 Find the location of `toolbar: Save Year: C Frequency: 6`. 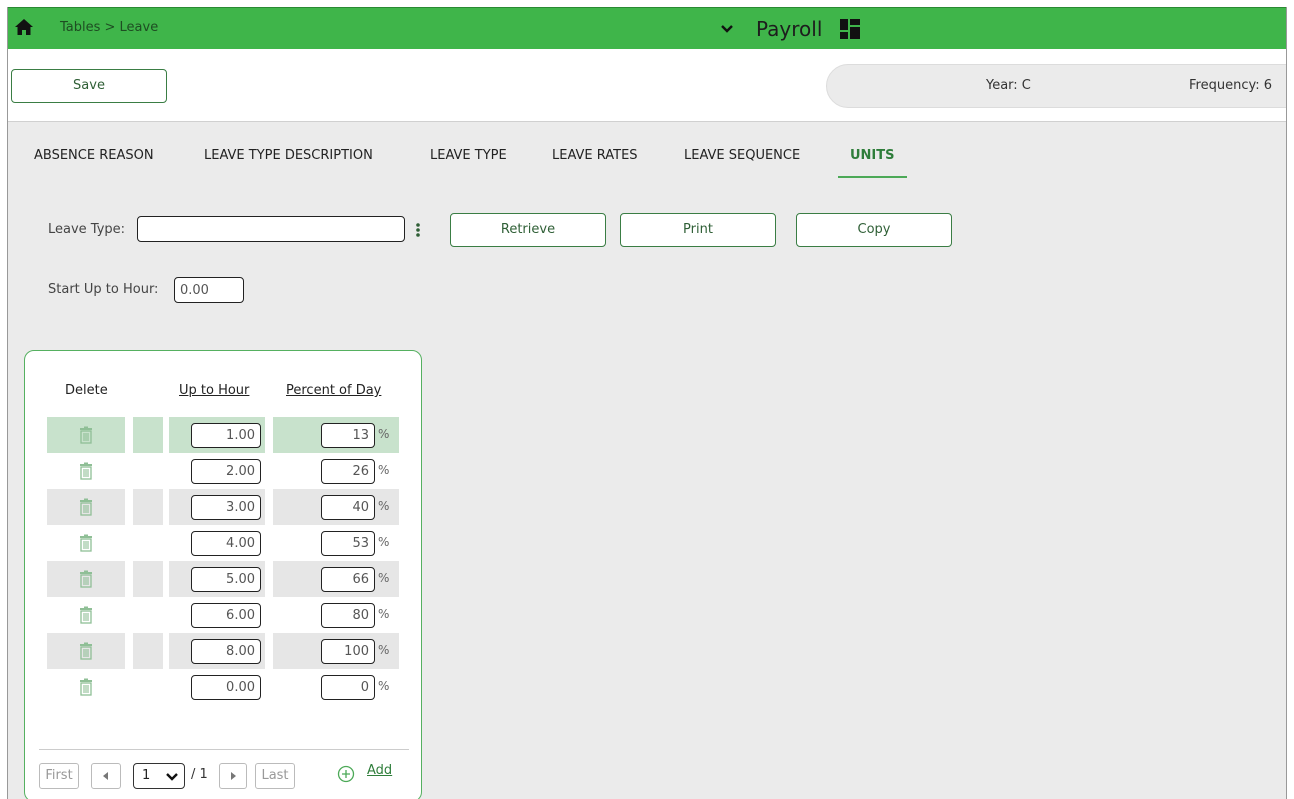

toolbar: Save Year: C Frequency: 6 is located at coordinates (647, 85).